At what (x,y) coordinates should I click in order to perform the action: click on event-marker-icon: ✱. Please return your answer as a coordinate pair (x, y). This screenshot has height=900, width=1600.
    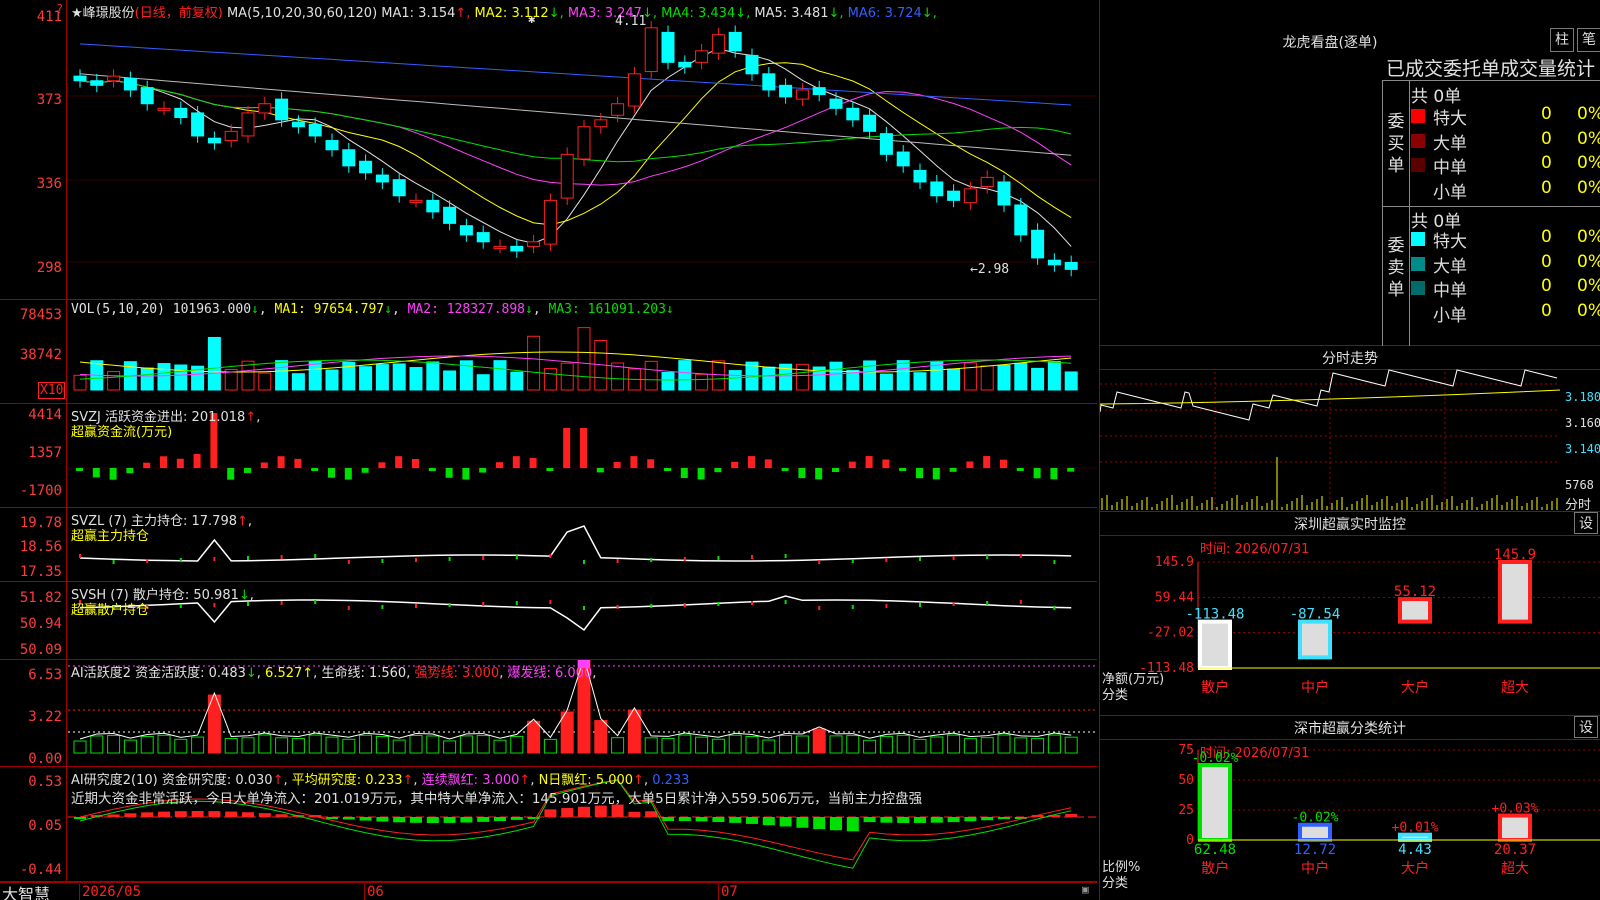
    Looking at the image, I should click on (532, 19).